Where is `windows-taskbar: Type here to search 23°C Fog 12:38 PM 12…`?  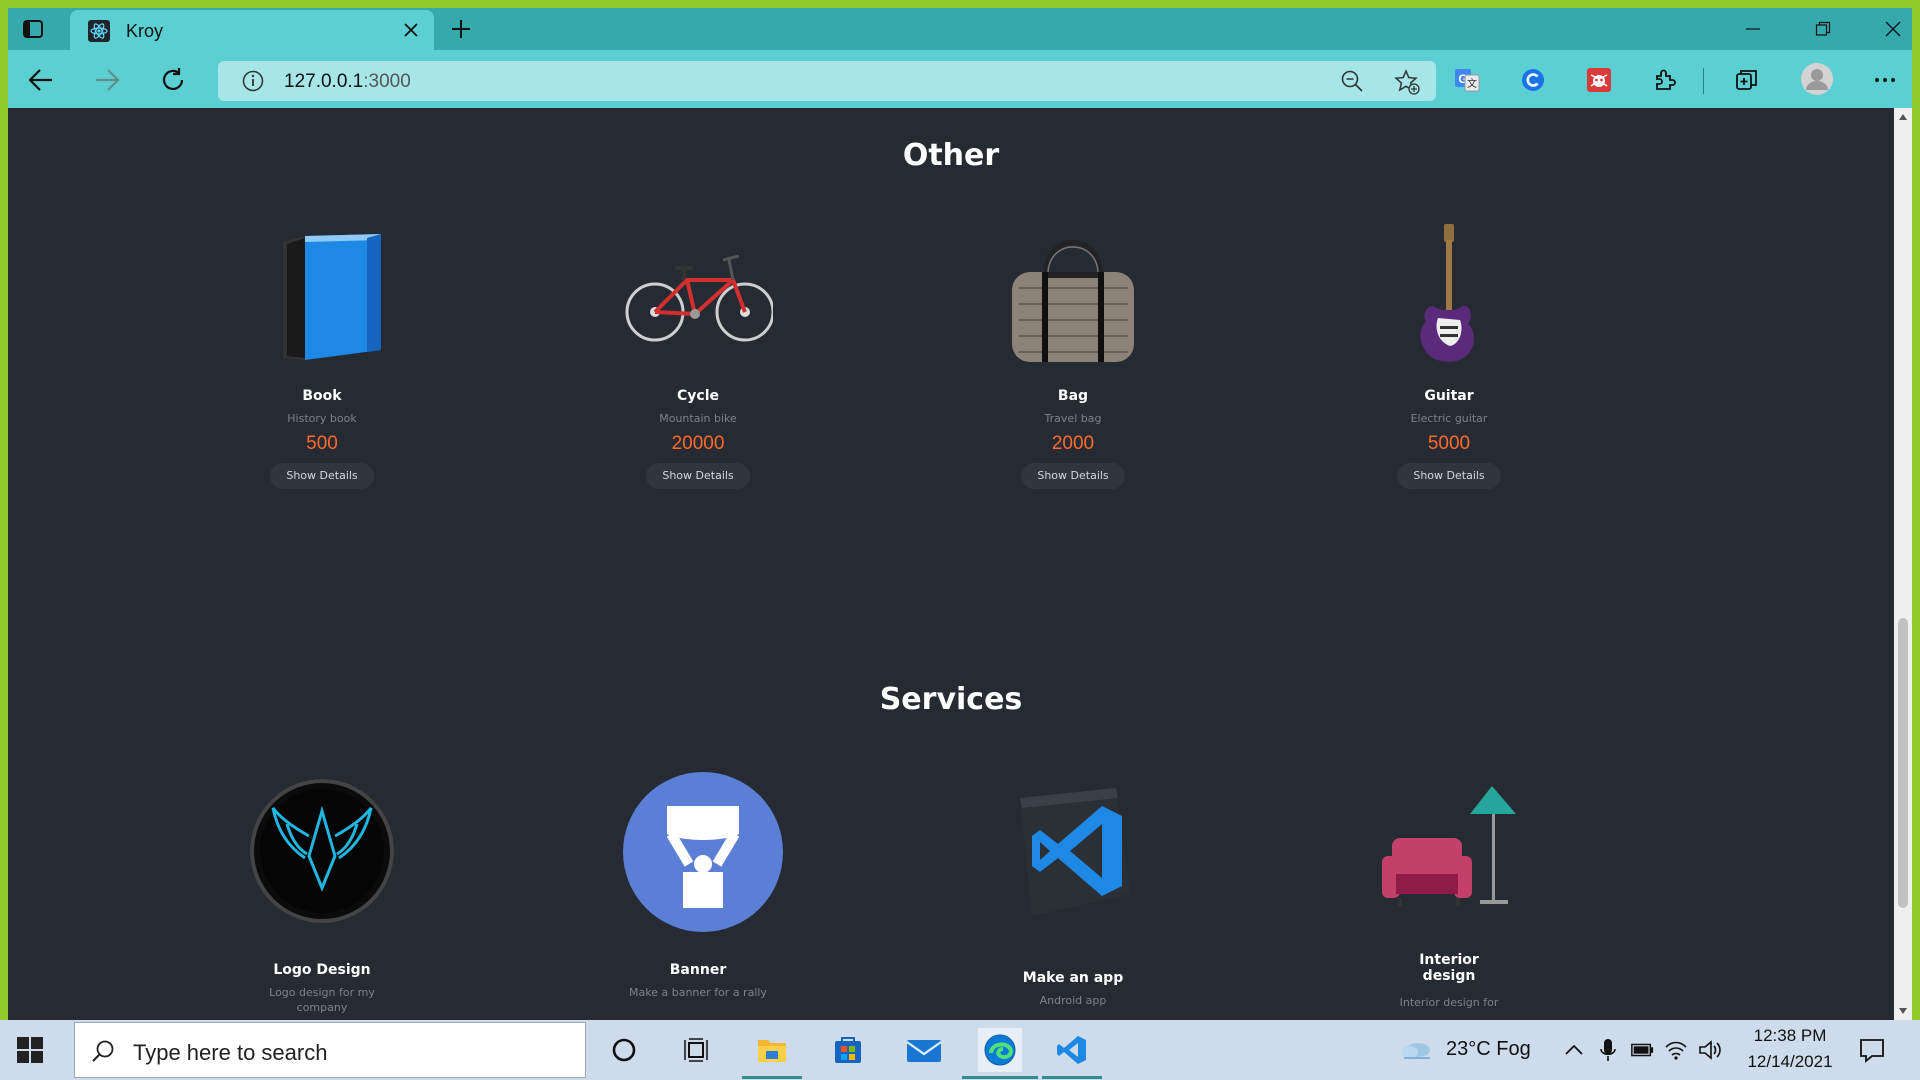 windows-taskbar: Type here to search 23°C Fog 12:38 PM 12… is located at coordinates (960, 1050).